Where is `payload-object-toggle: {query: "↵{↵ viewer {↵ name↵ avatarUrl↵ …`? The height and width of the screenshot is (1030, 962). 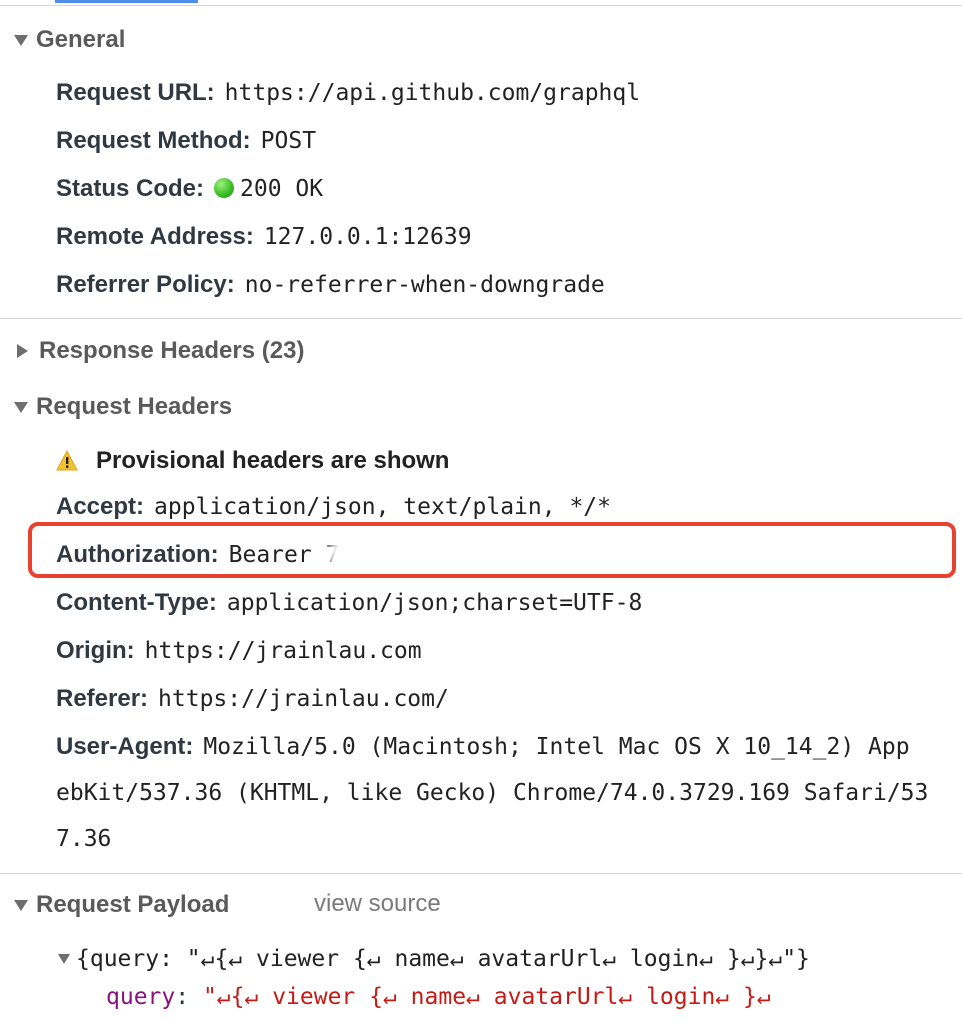 payload-object-toggle: {query: "↵{↵ viewer {↵ name↵ avatarUrl↵ … is located at coordinates (434, 959).